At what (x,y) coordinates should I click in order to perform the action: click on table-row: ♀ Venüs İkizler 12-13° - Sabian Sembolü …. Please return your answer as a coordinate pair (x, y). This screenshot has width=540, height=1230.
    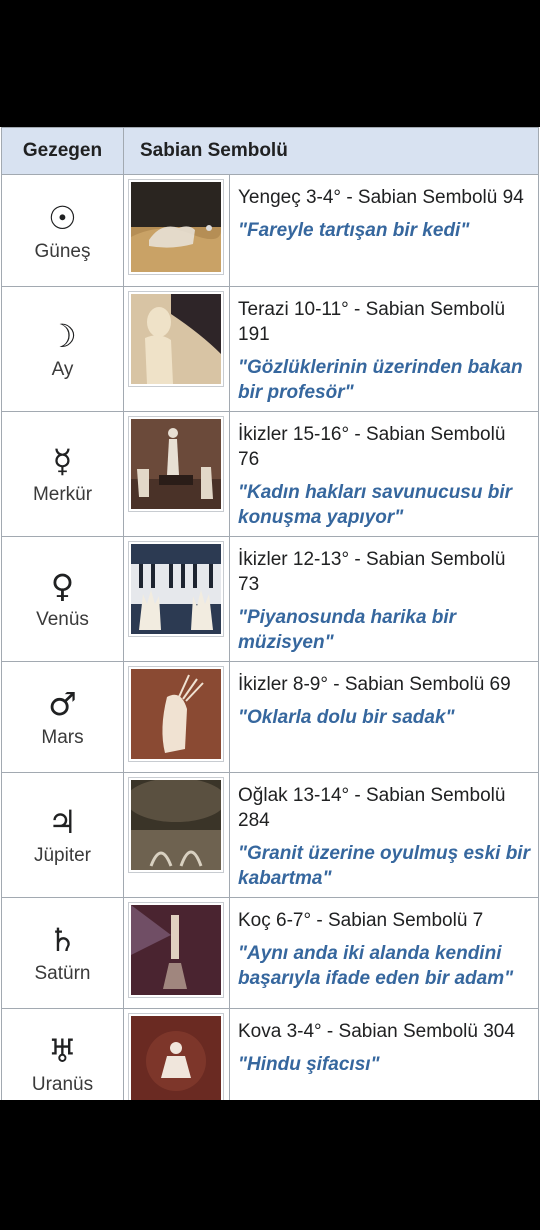
    Looking at the image, I should click on (270, 599).